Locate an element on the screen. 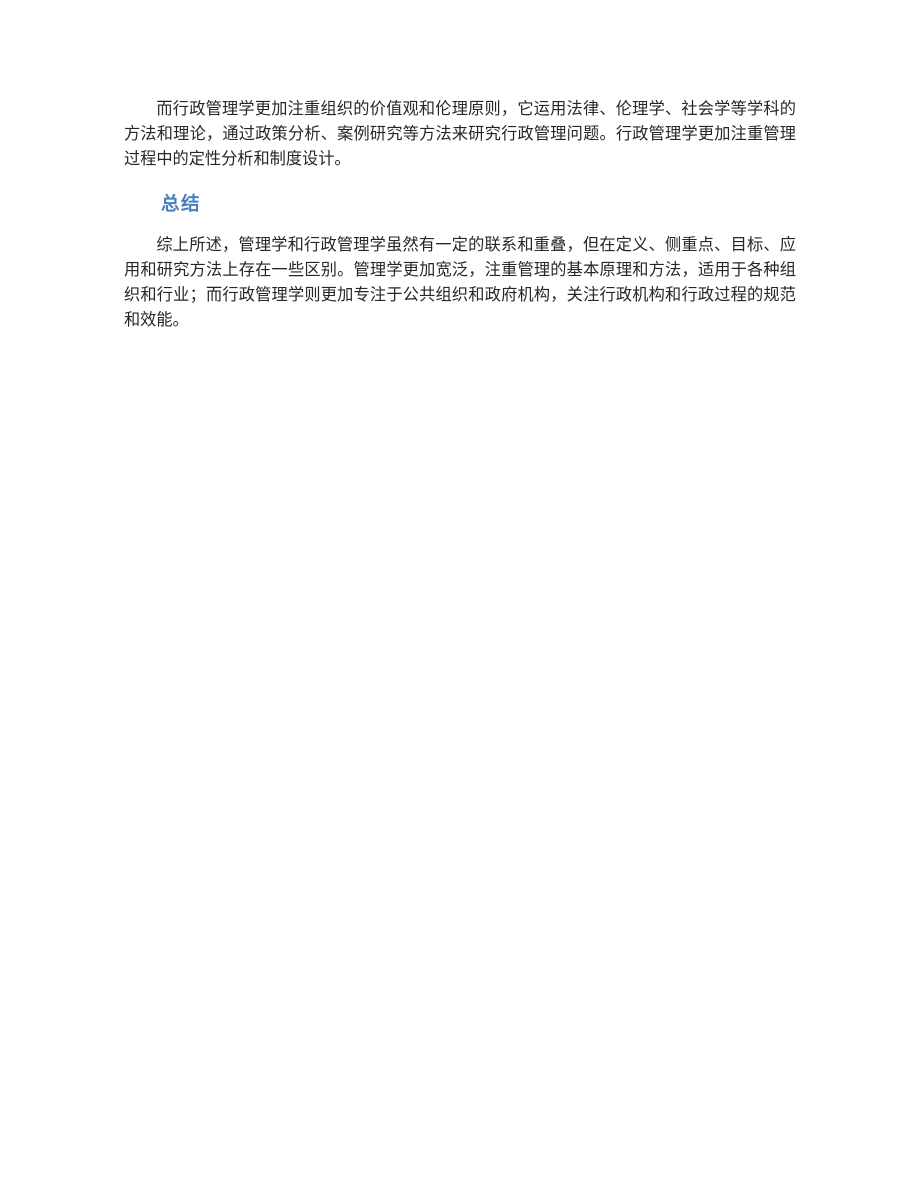 This screenshot has height=1191, width=920. heading-summary: 总结 is located at coordinates (181, 204).